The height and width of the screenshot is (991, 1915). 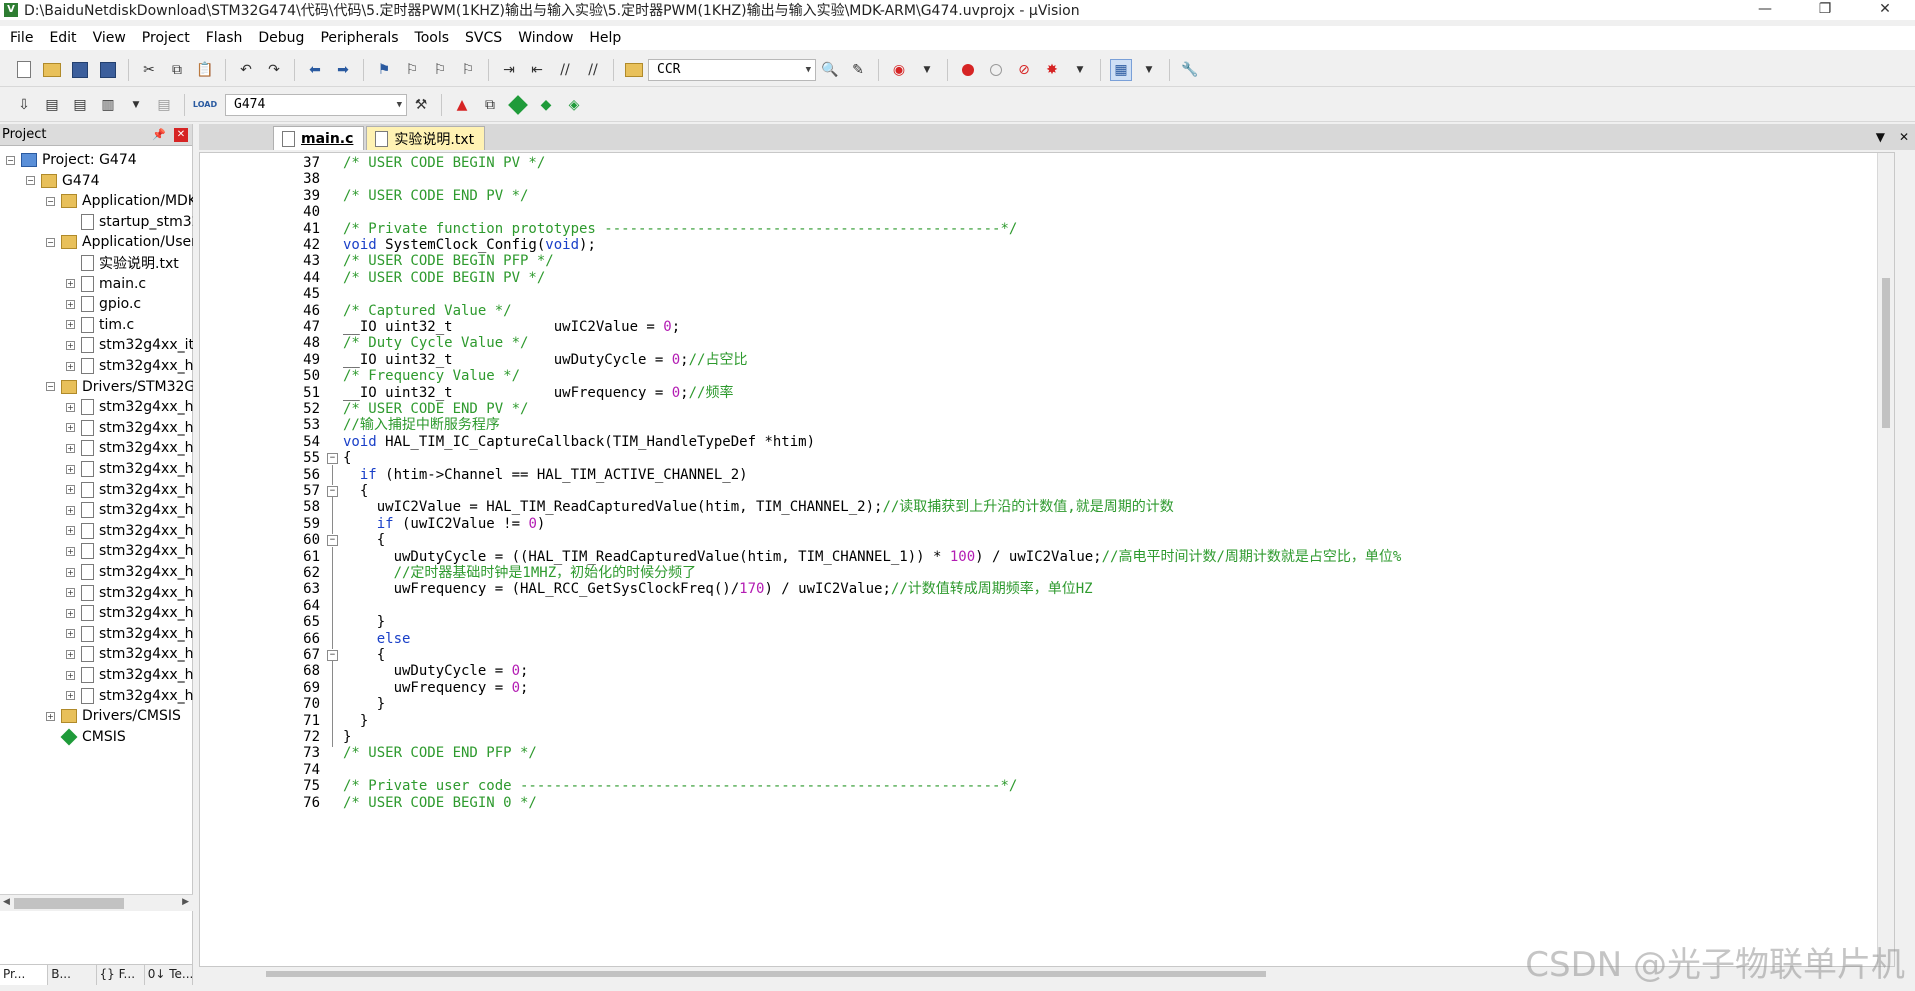 What do you see at coordinates (574, 105) in the screenshot?
I see `run-time-environment-icon: ◈` at bounding box center [574, 105].